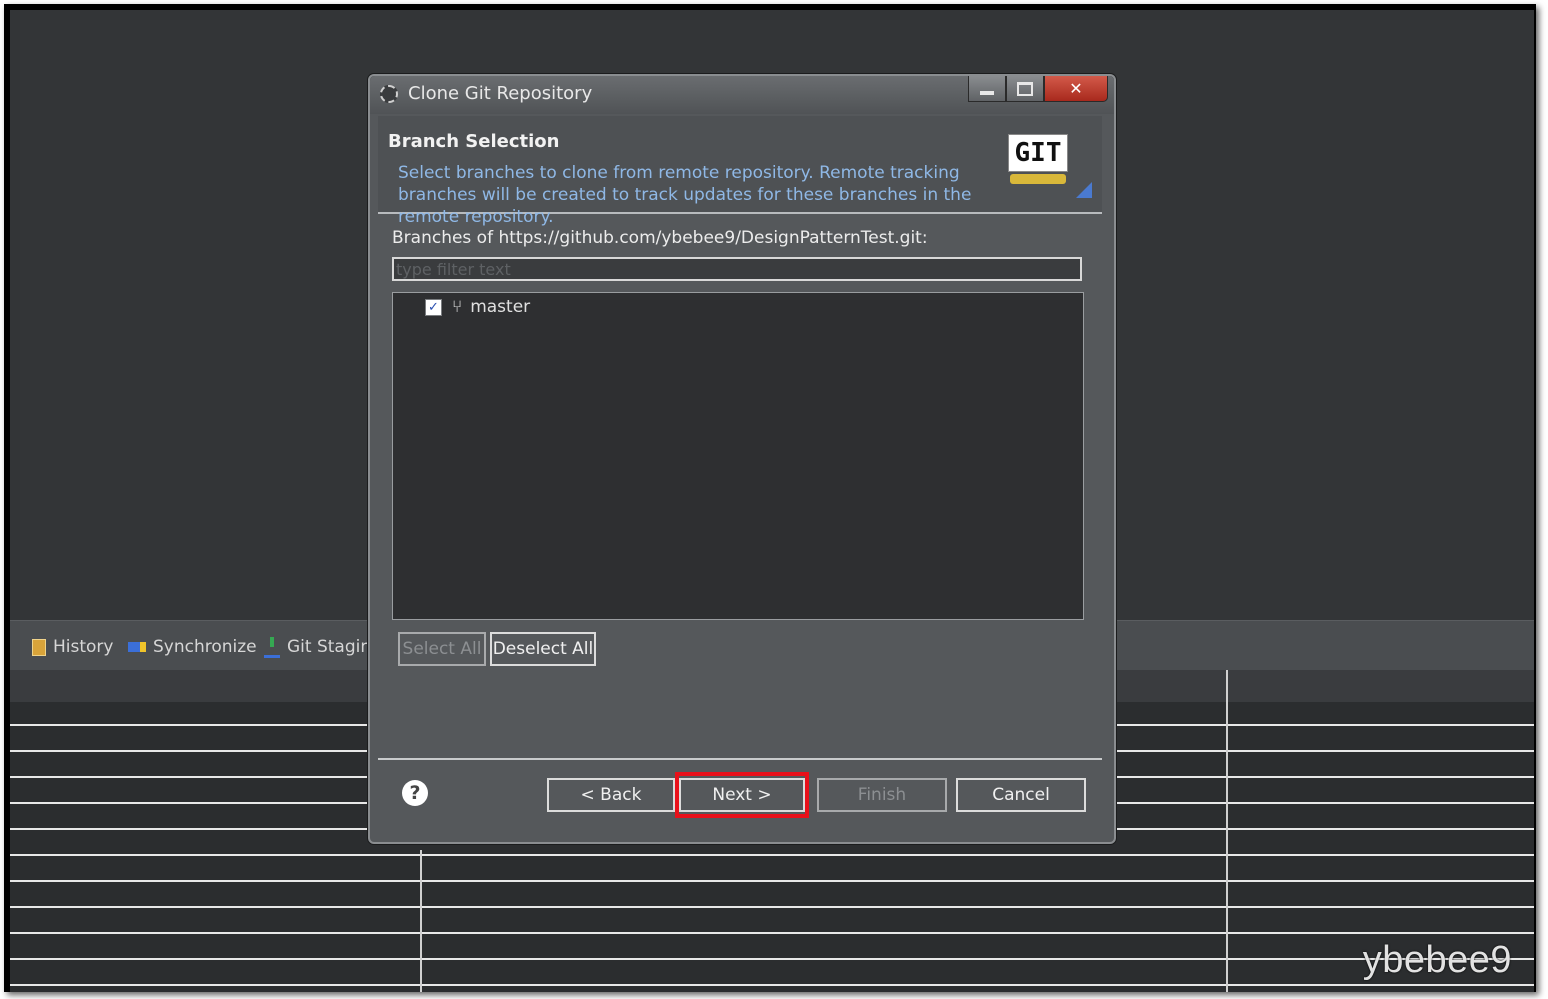  I want to click on history-icon, so click(39, 647).